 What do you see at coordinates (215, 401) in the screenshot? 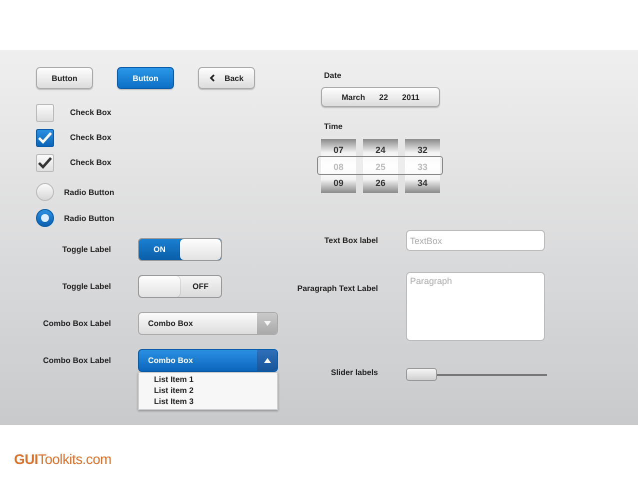
I see `list-item: List Item 3` at bounding box center [215, 401].